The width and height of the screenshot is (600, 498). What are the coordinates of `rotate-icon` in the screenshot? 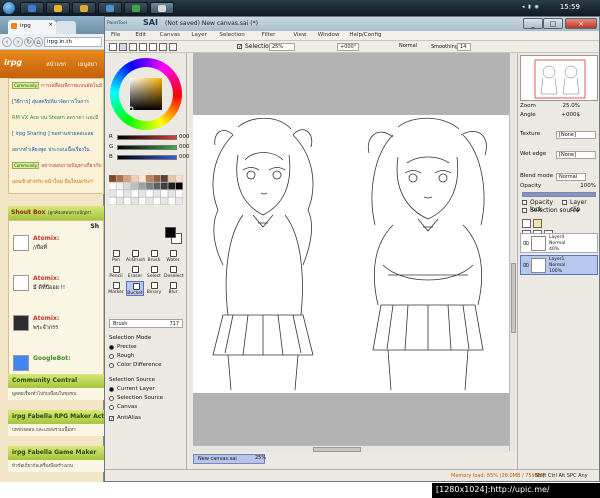 It's located at (163, 47).